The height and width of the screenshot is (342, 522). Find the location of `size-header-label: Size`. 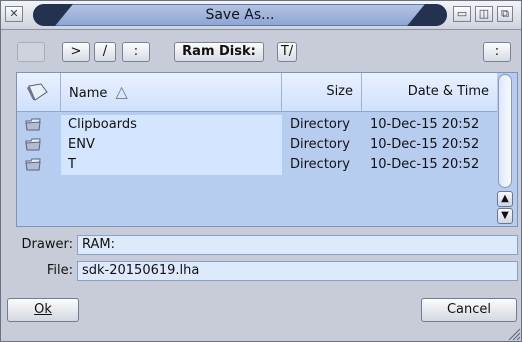

size-header-label: Size is located at coordinates (339, 91).